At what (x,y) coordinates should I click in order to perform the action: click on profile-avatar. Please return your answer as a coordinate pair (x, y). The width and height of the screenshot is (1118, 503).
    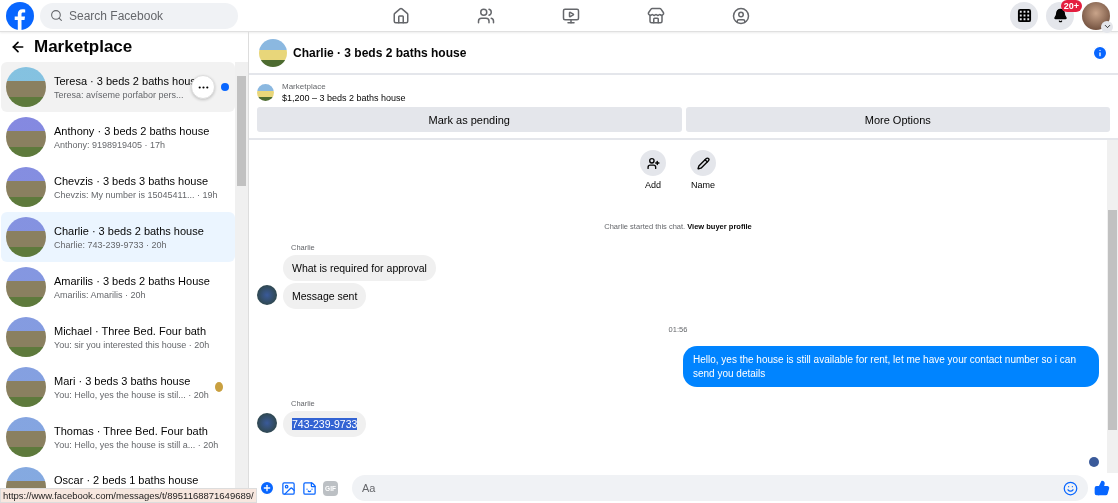
    Looking at the image, I should click on (1096, 15).